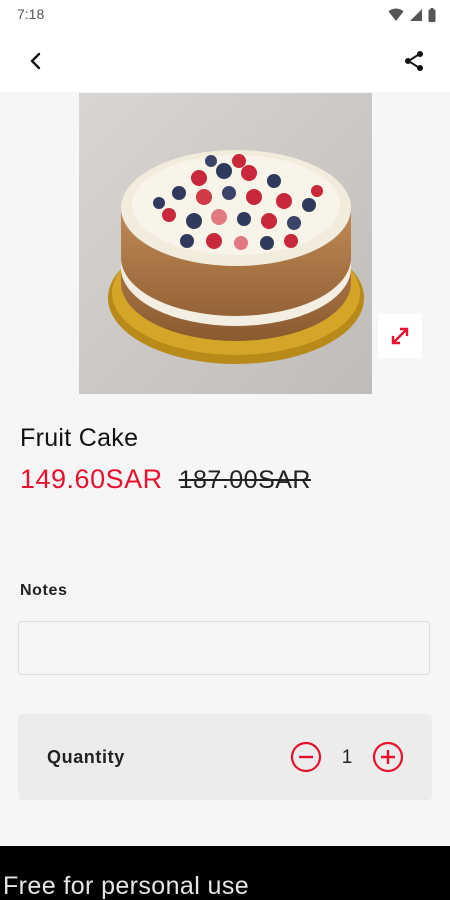  What do you see at coordinates (225, 61) in the screenshot?
I see `app-bar` at bounding box center [225, 61].